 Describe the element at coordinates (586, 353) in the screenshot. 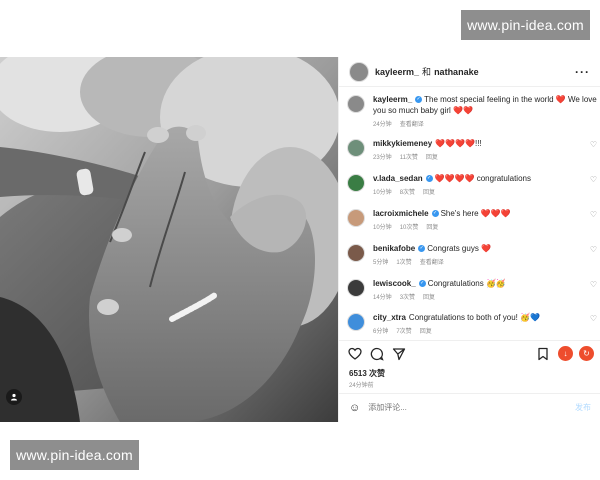

I see `refresh-extension-icon: ↻` at that location.